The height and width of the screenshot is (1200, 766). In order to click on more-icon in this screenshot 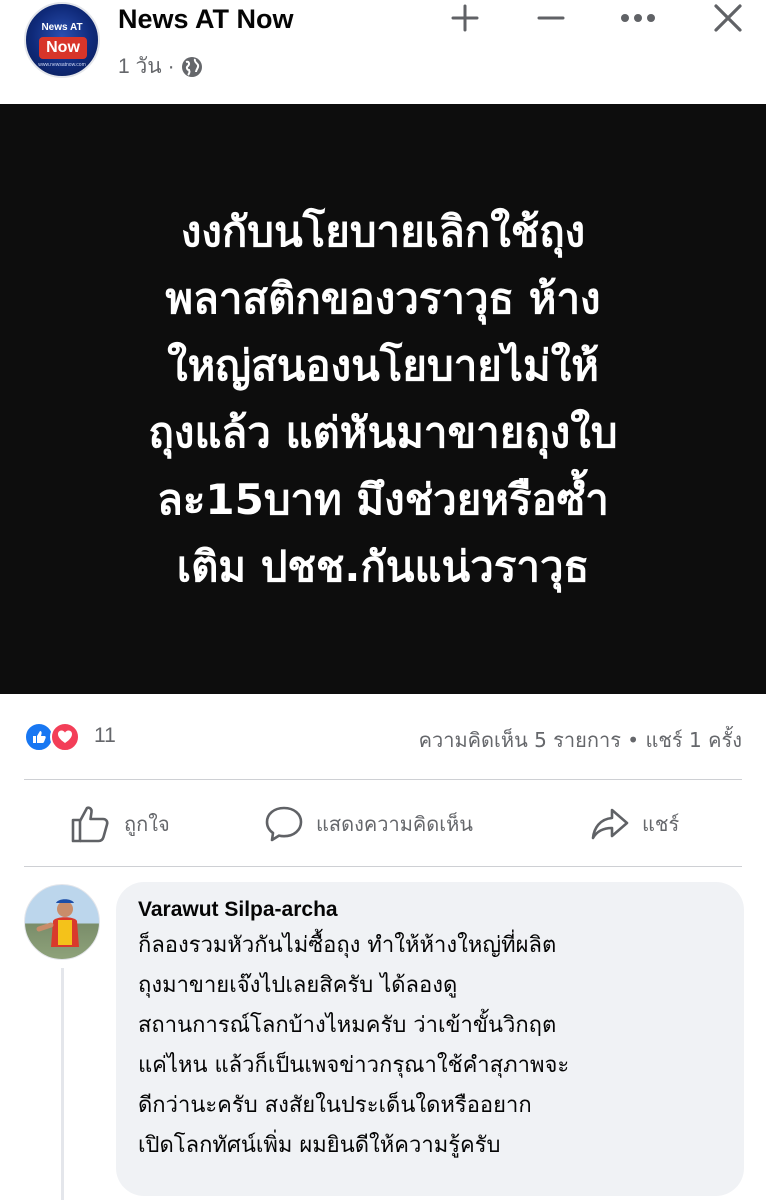, I will do `click(638, 18)`.